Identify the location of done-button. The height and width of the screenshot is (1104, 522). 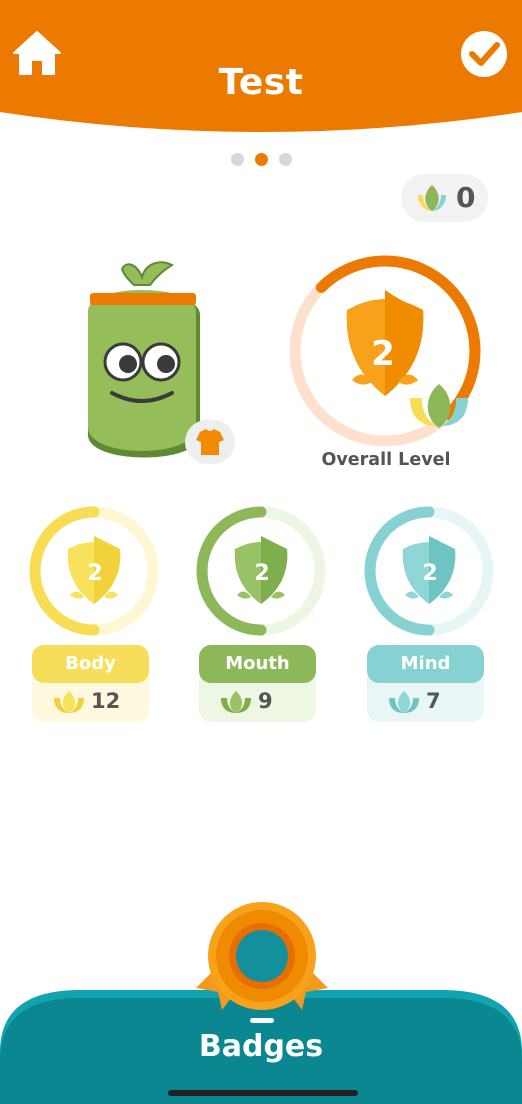
(484, 54).